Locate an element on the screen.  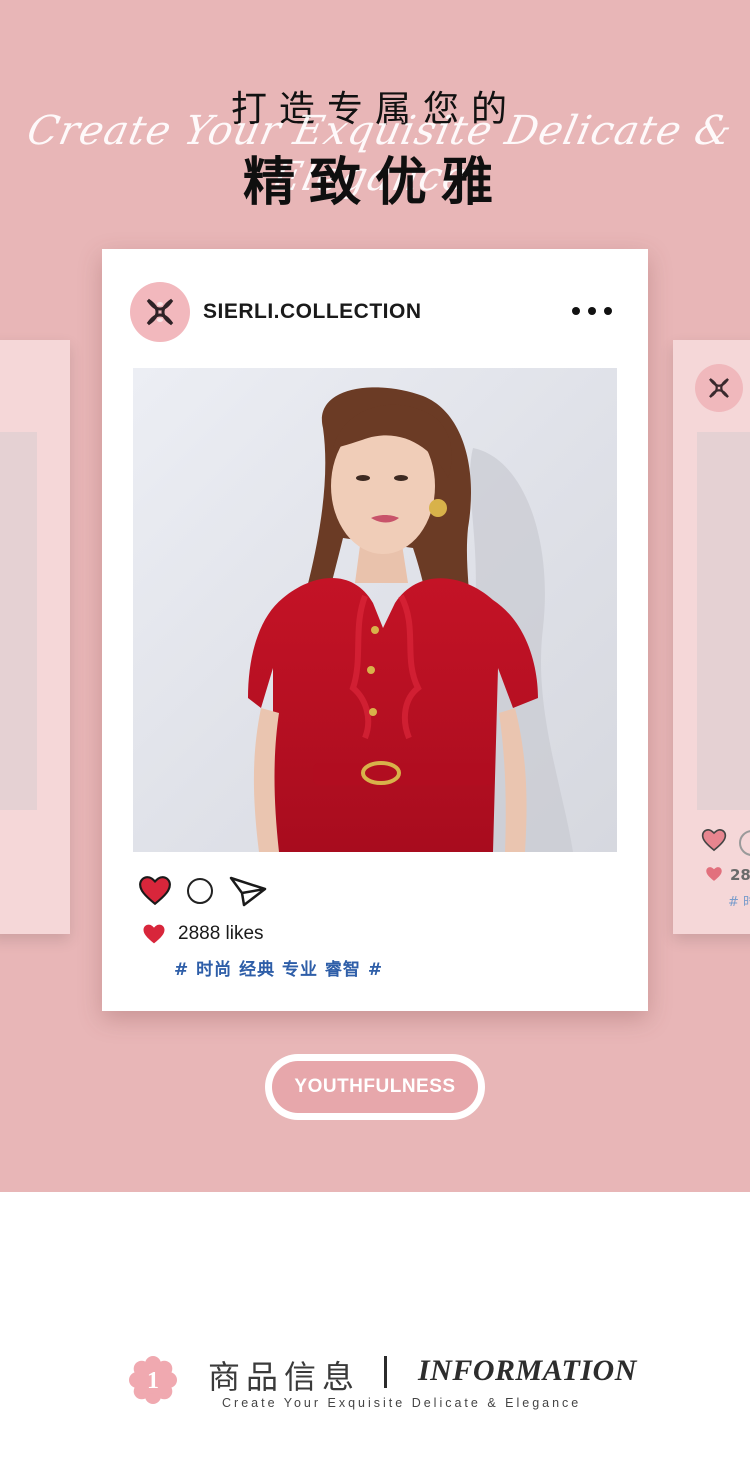
post-username: SIERLI.COLLECTION is located at coordinates (312, 312).